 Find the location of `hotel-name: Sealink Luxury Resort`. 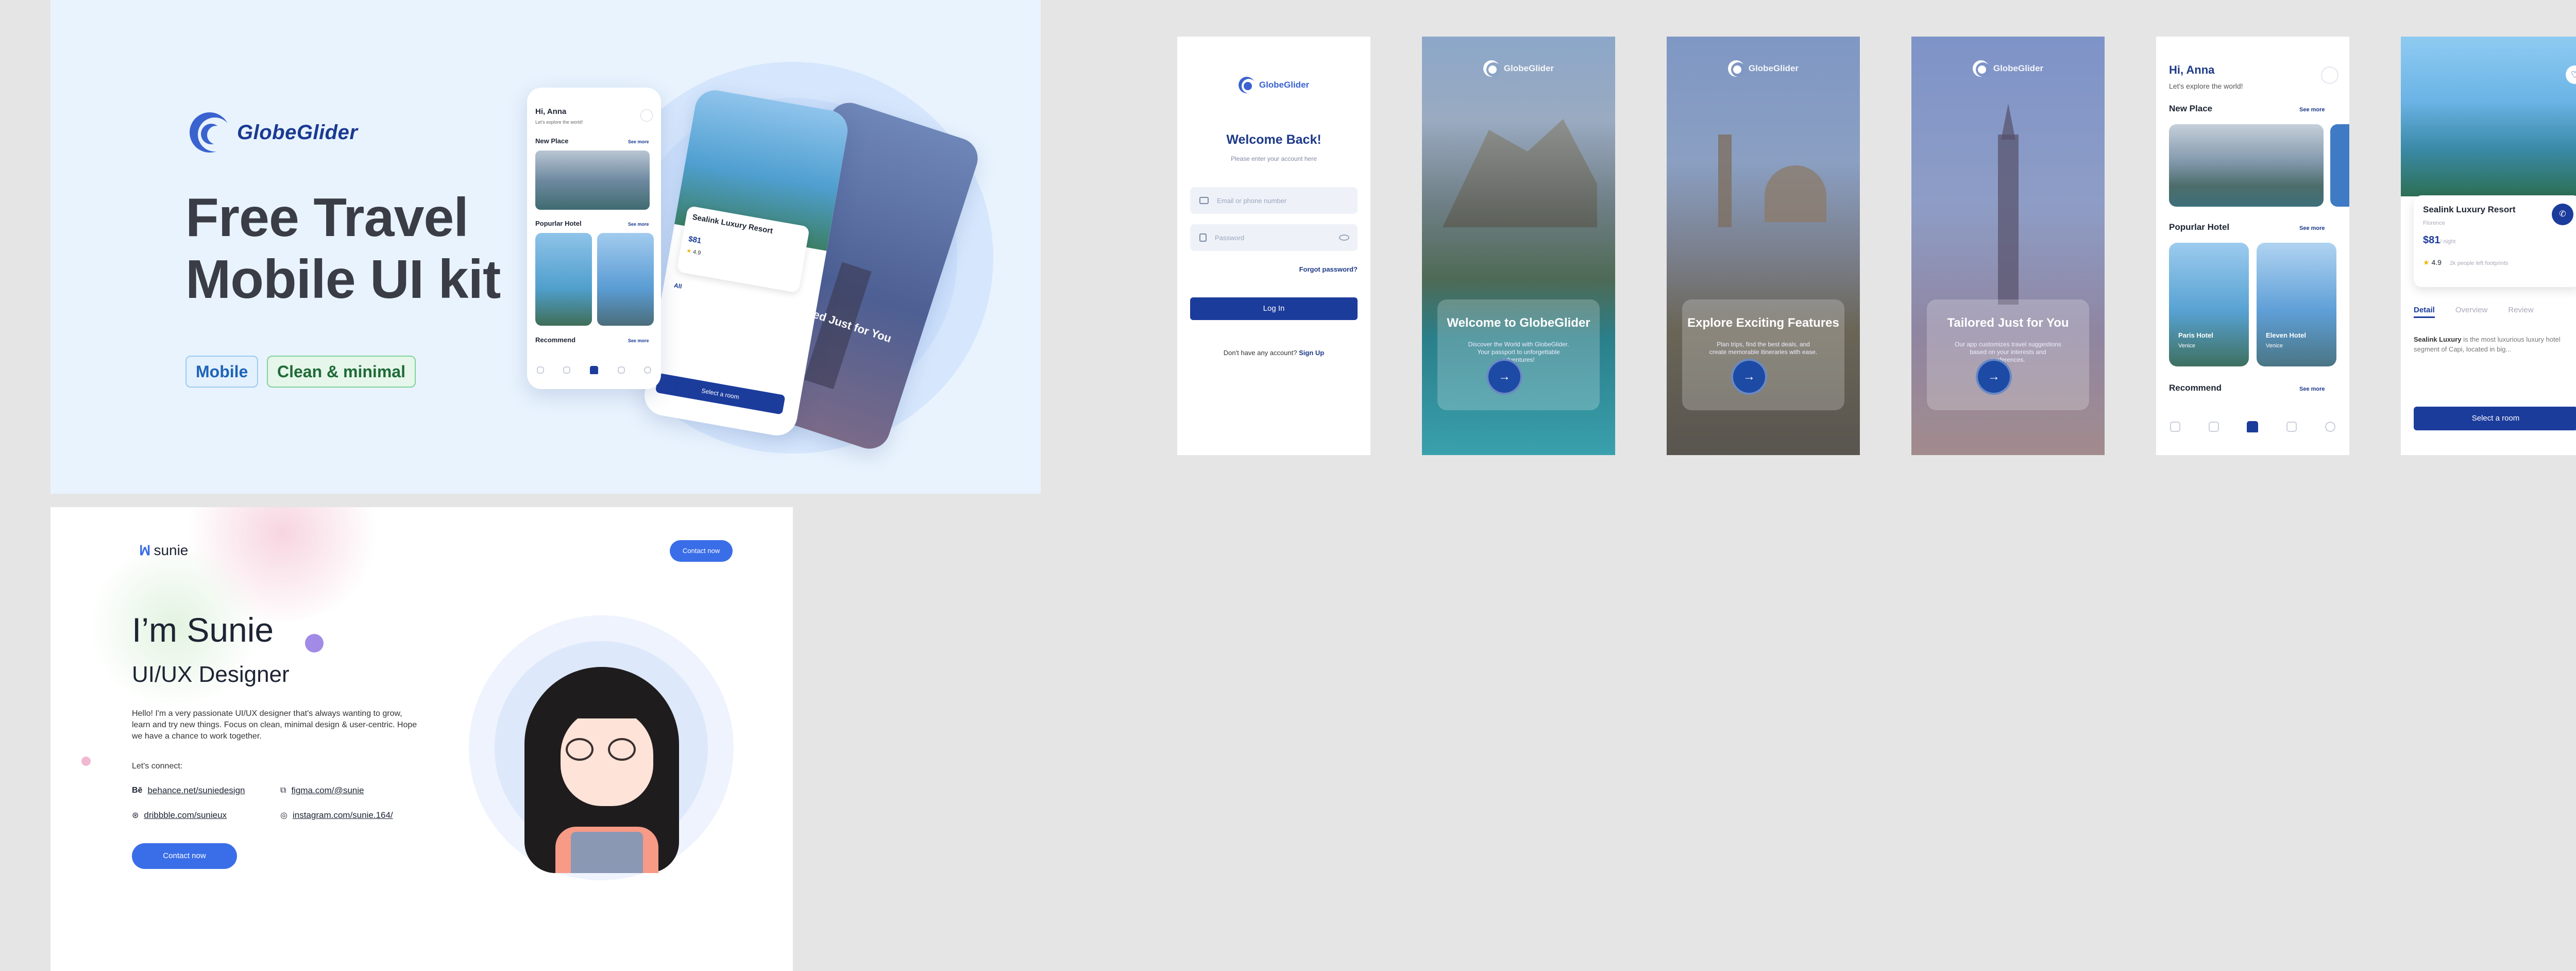

hotel-name: Sealink Luxury Resort is located at coordinates (2470, 210).